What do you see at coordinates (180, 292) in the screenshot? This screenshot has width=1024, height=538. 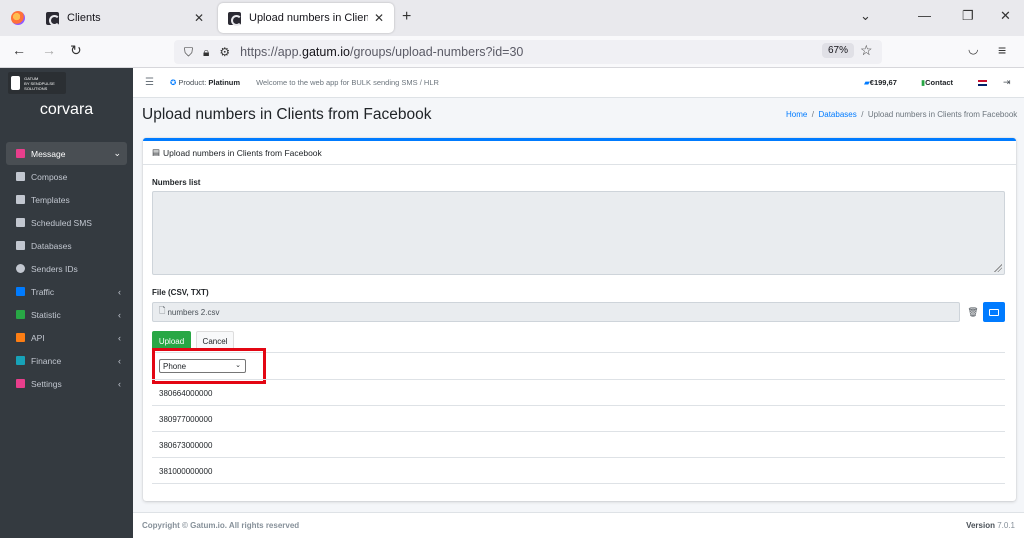 I see `file-label: File (CSV, TXT)` at bounding box center [180, 292].